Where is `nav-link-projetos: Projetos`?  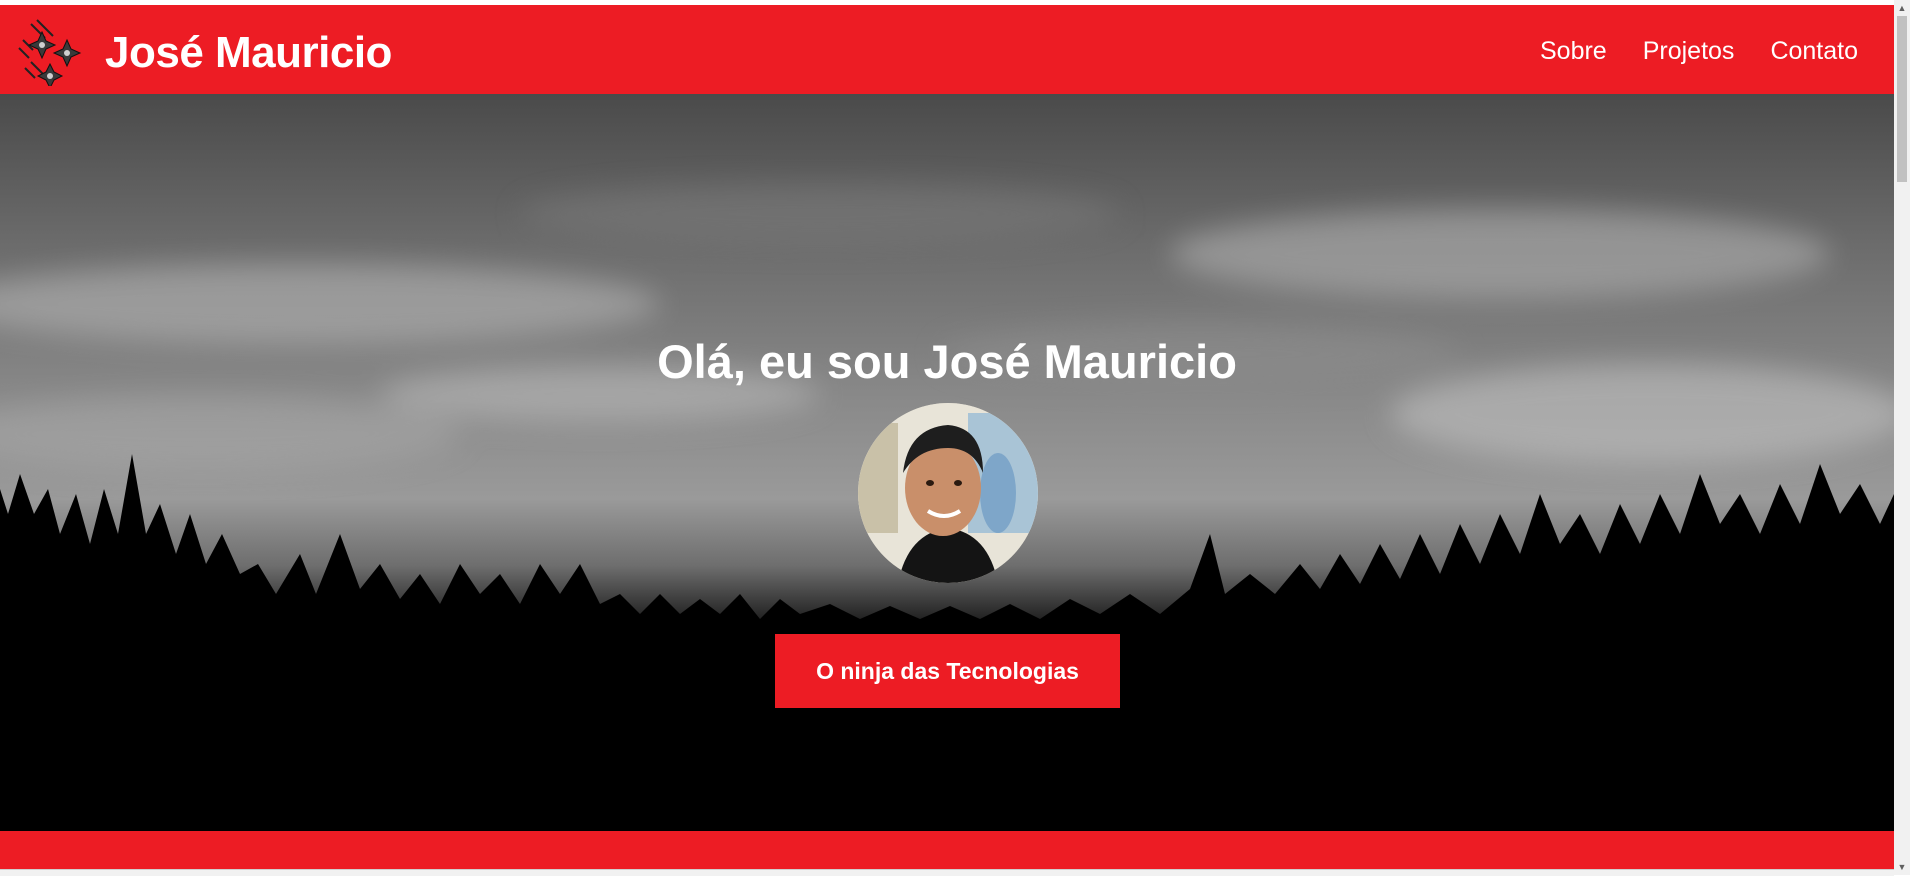
nav-link-projetos: Projetos is located at coordinates (1689, 51).